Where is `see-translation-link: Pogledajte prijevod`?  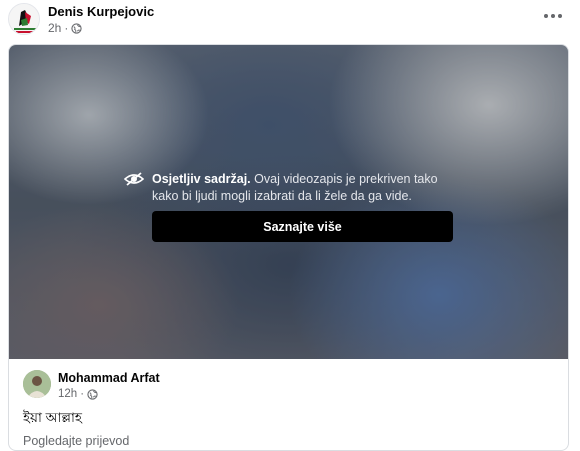
see-translation-link: Pogledajte prijevod is located at coordinates (76, 441).